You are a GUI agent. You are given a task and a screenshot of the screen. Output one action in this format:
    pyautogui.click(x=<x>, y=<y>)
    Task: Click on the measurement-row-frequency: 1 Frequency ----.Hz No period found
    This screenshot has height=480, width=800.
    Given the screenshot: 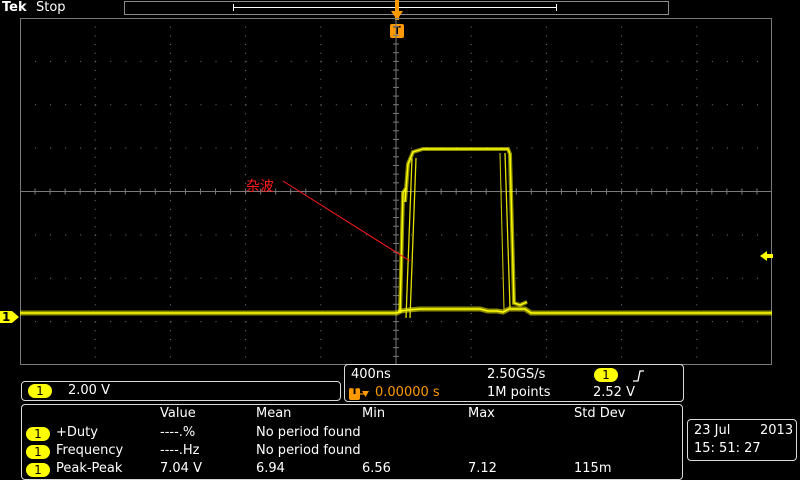 What is the action you would take?
    pyautogui.click(x=352, y=452)
    